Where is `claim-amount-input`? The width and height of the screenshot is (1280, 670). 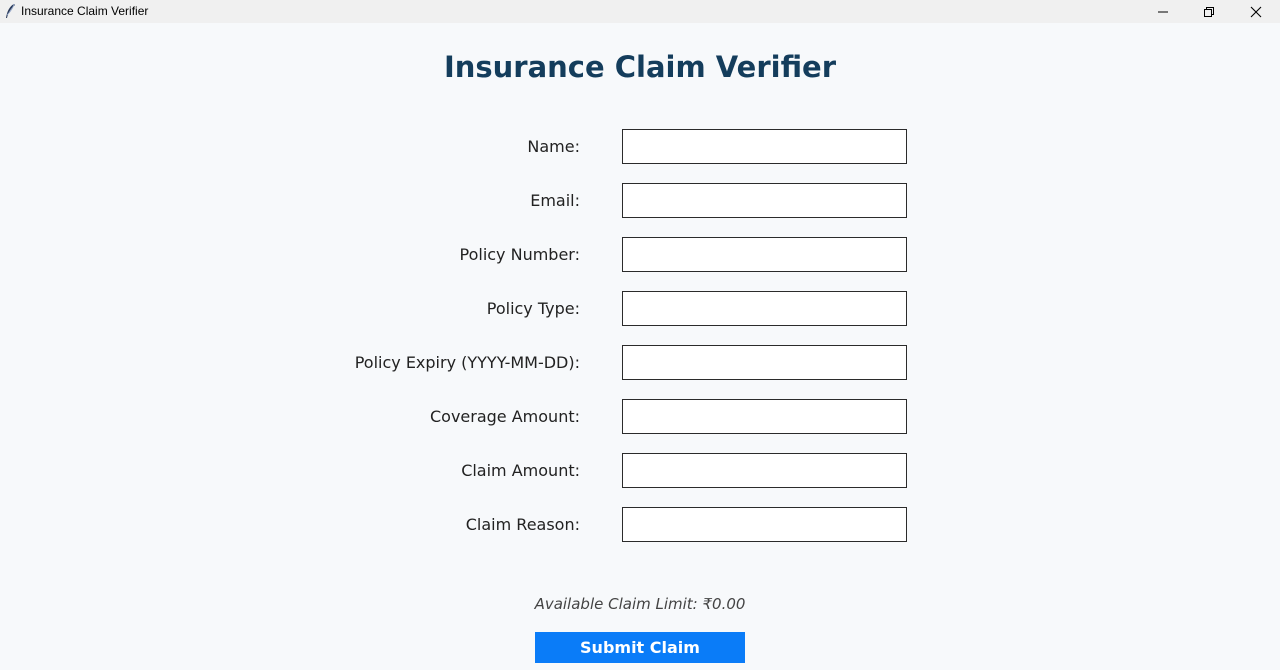 claim-amount-input is located at coordinates (764, 470).